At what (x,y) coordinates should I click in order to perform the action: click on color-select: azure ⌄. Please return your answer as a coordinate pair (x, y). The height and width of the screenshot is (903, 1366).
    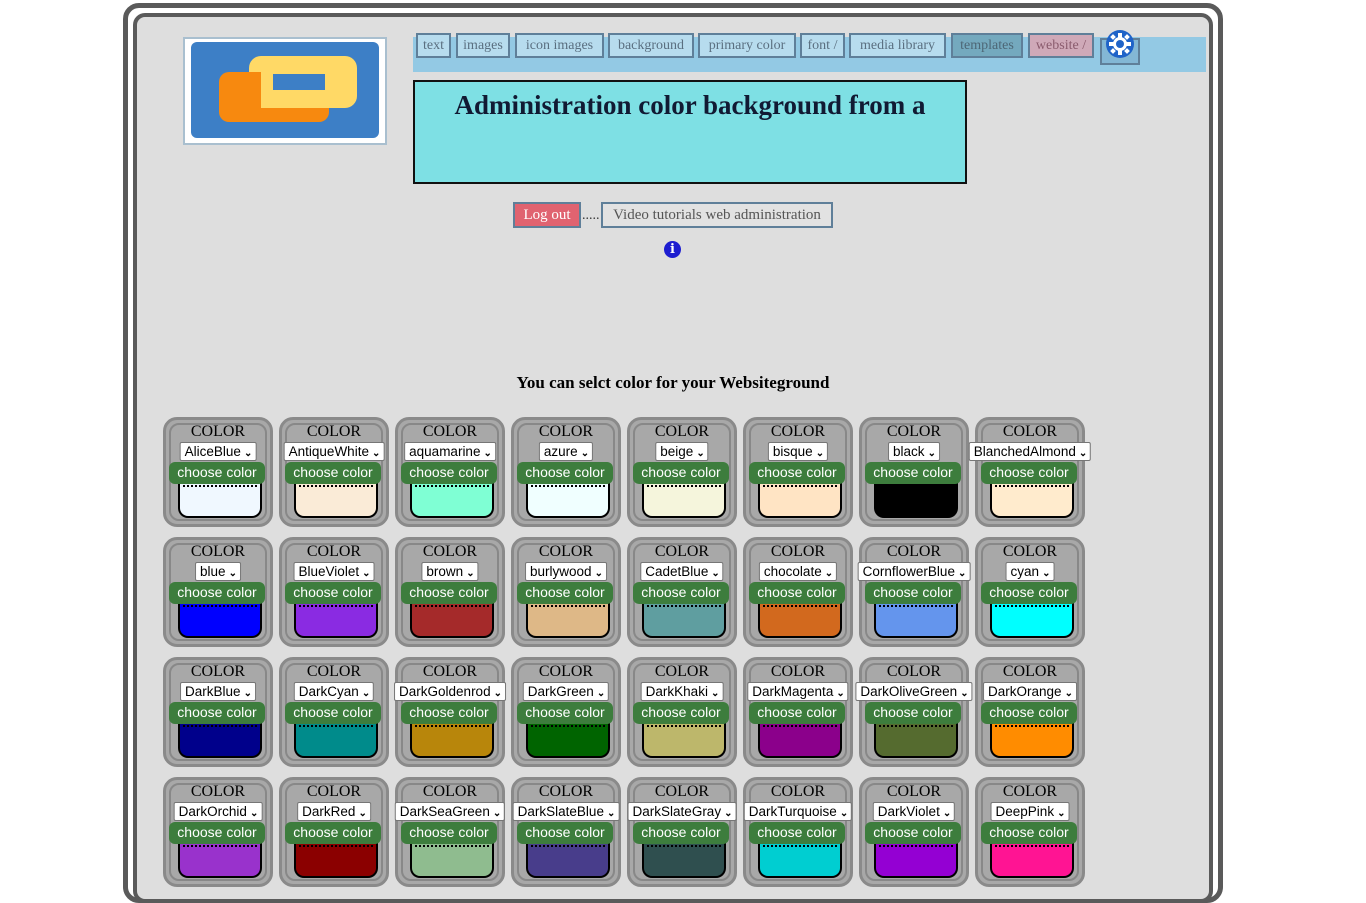
    Looking at the image, I should click on (566, 451).